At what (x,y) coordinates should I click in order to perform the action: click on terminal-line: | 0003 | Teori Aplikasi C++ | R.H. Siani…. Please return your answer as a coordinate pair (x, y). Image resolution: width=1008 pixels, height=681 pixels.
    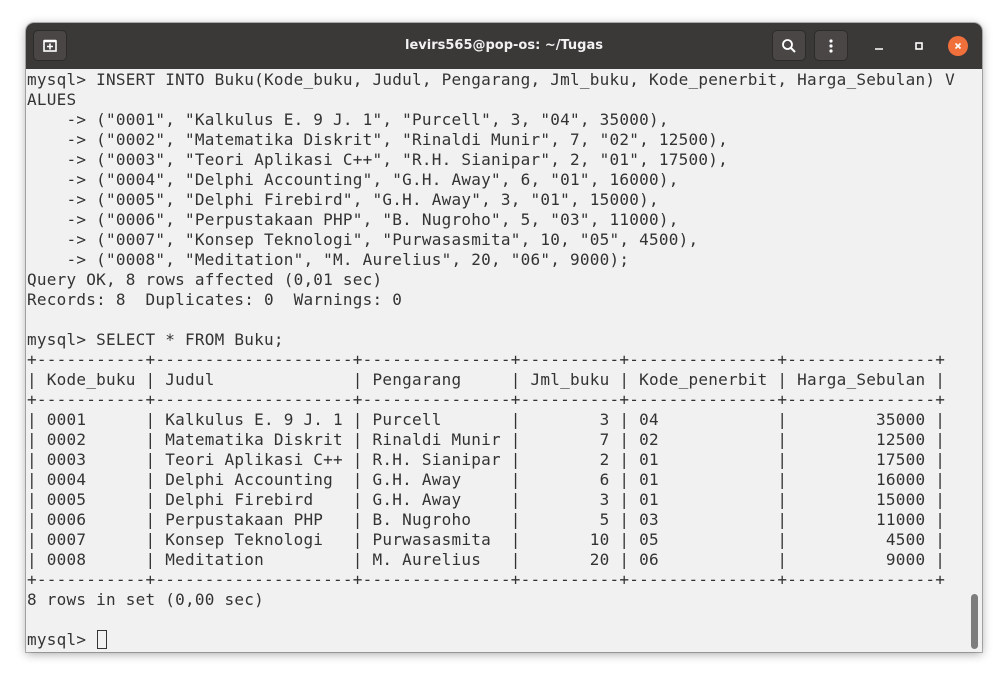
    Looking at the image, I should click on (486, 459).